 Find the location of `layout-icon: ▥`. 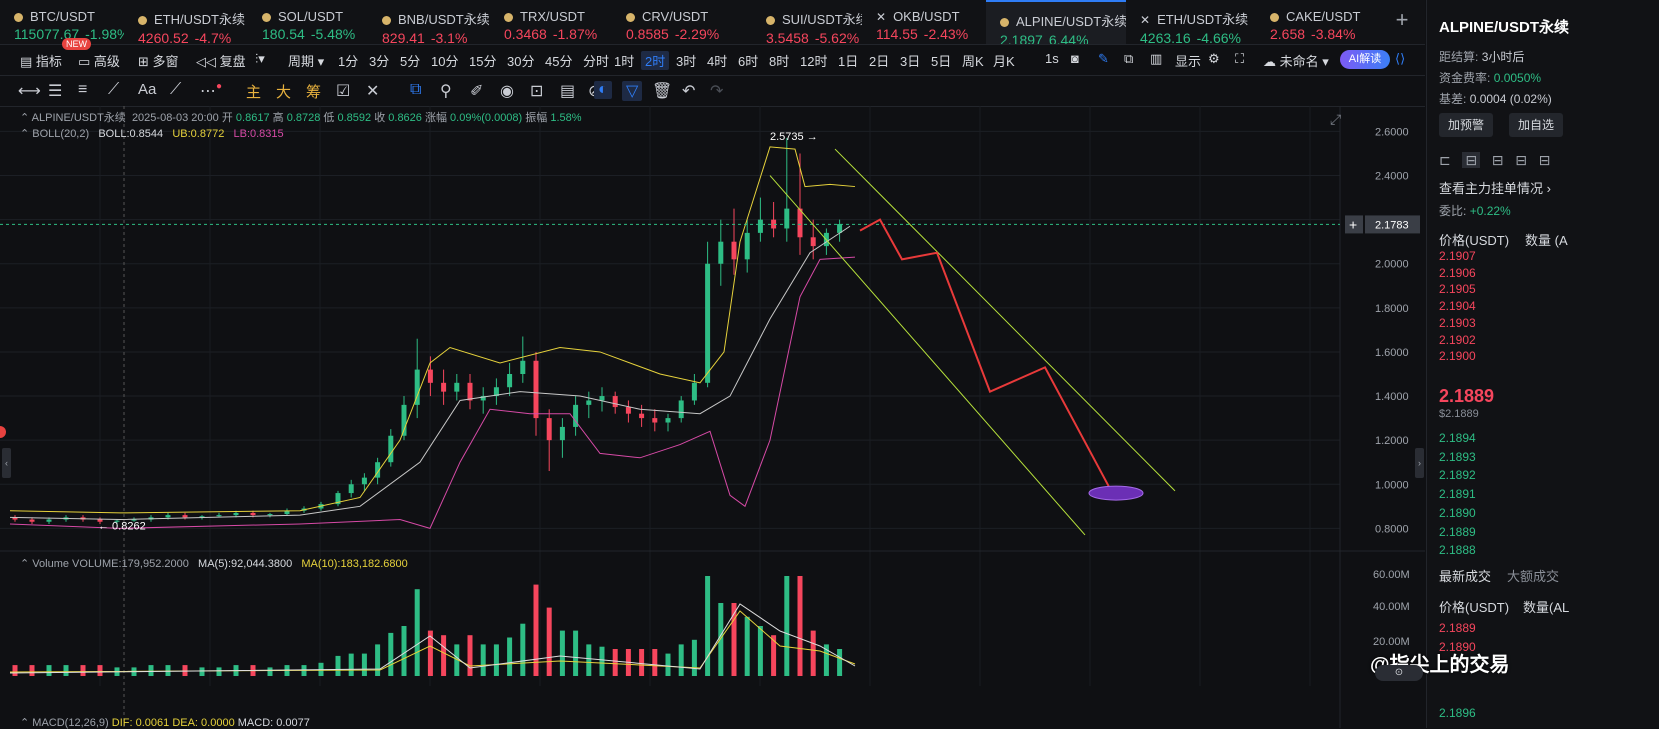

layout-icon: ▥ is located at coordinates (1156, 59).